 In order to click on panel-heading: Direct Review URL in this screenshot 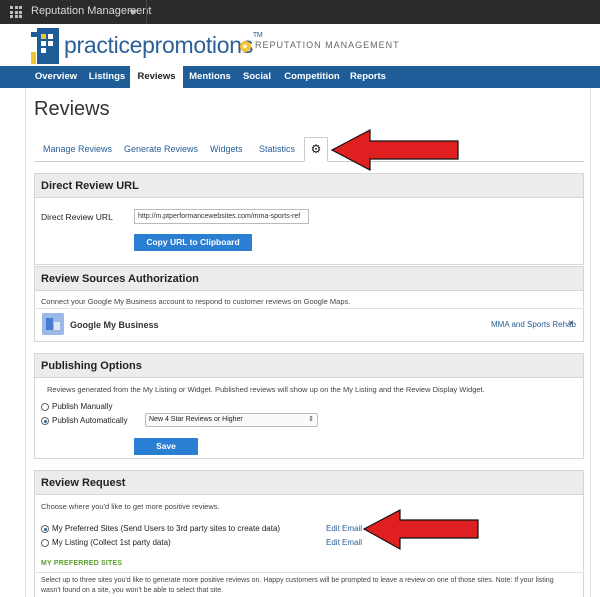, I will do `click(309, 186)`.